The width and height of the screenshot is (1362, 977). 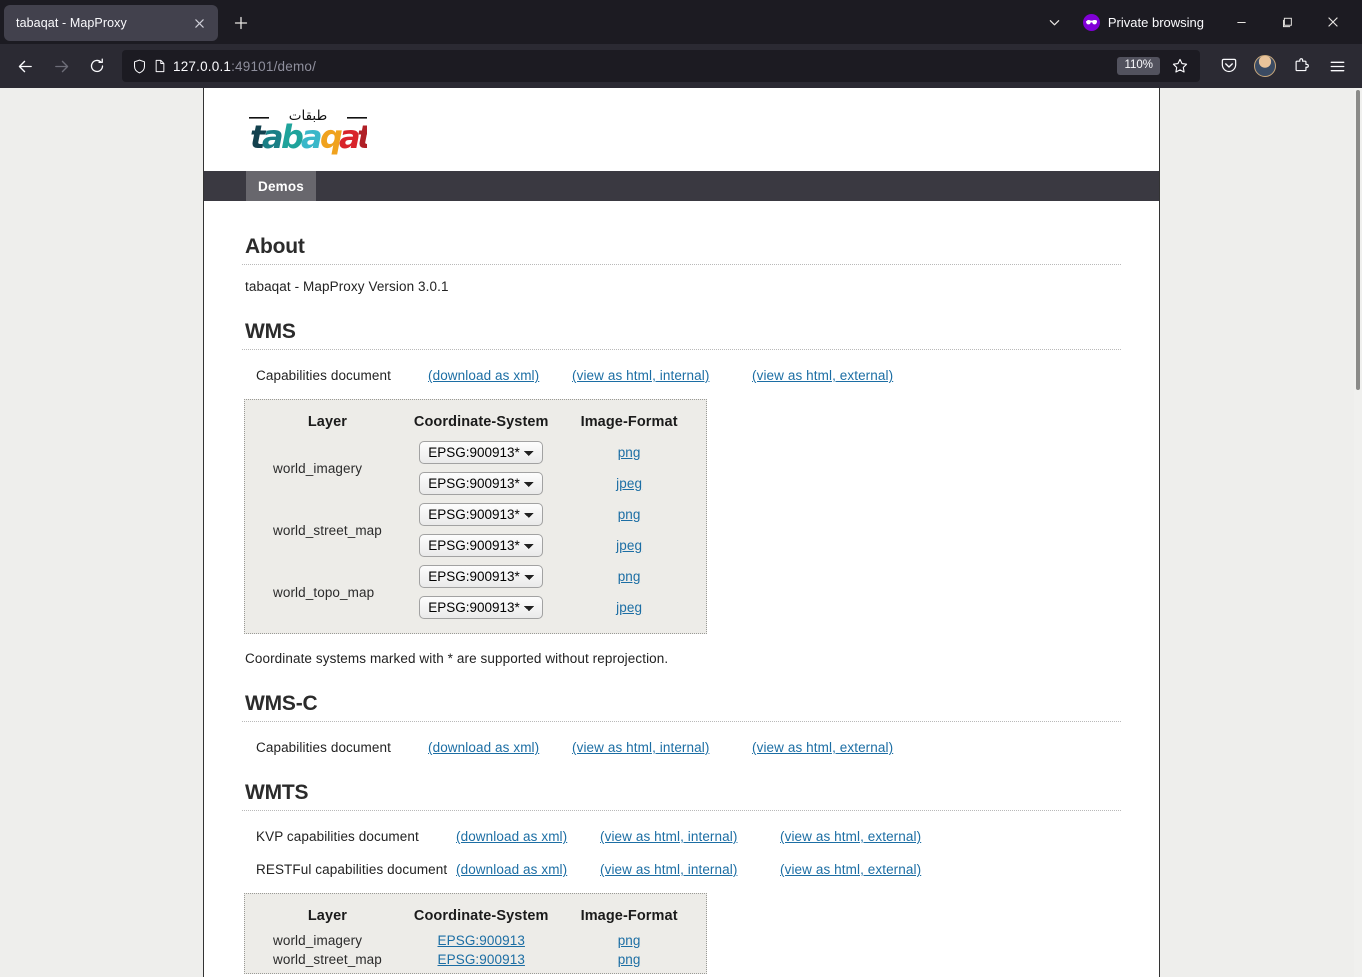 What do you see at coordinates (850, 836) in the screenshot?
I see `wmts-kvp-view-html-external-link: (view as html, external)` at bounding box center [850, 836].